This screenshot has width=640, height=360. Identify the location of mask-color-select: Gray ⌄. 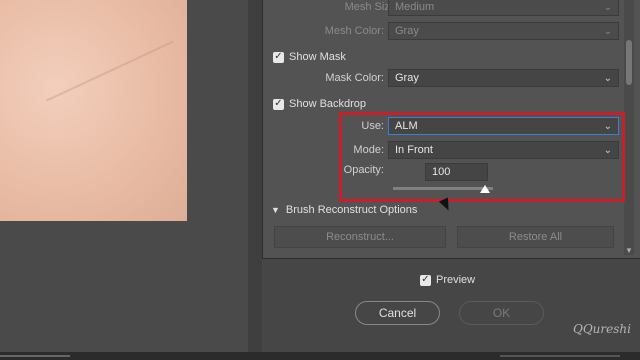
(503, 78).